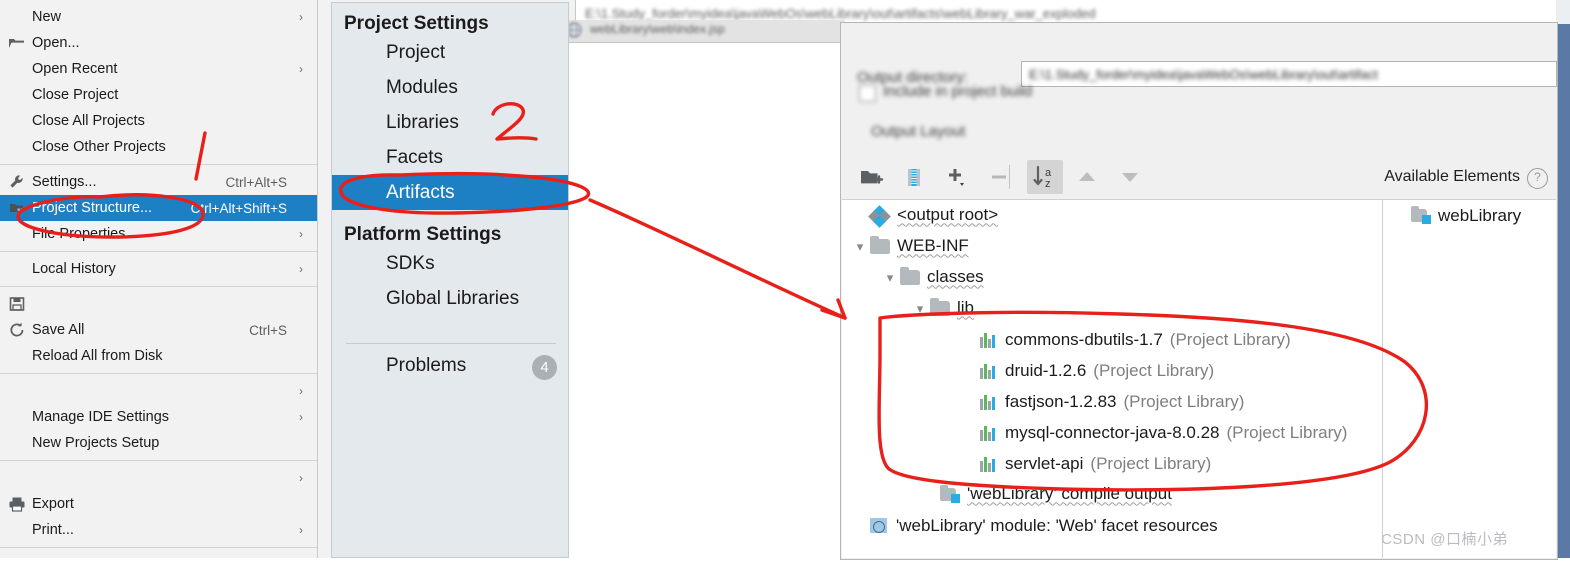 This screenshot has width=1570, height=578. I want to click on sidebar-item-global-libraries: Global Libraries, so click(450, 298).